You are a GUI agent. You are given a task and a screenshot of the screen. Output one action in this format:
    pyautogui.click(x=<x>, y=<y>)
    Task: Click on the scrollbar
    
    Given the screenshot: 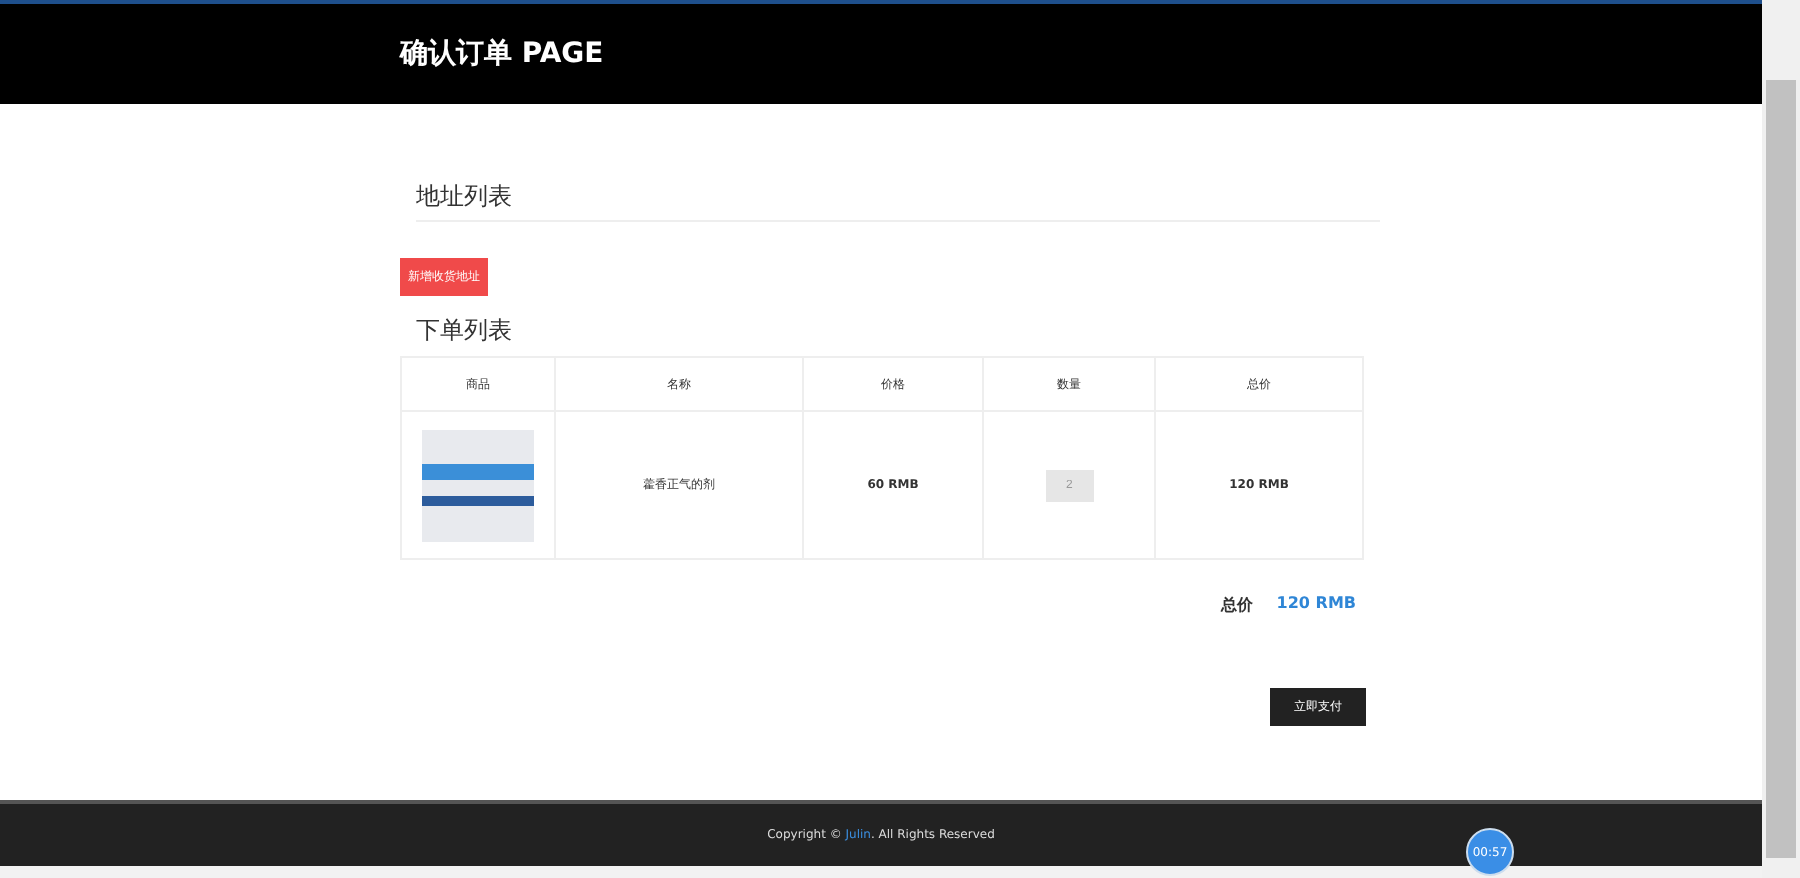 What is the action you would take?
    pyautogui.click(x=1781, y=439)
    